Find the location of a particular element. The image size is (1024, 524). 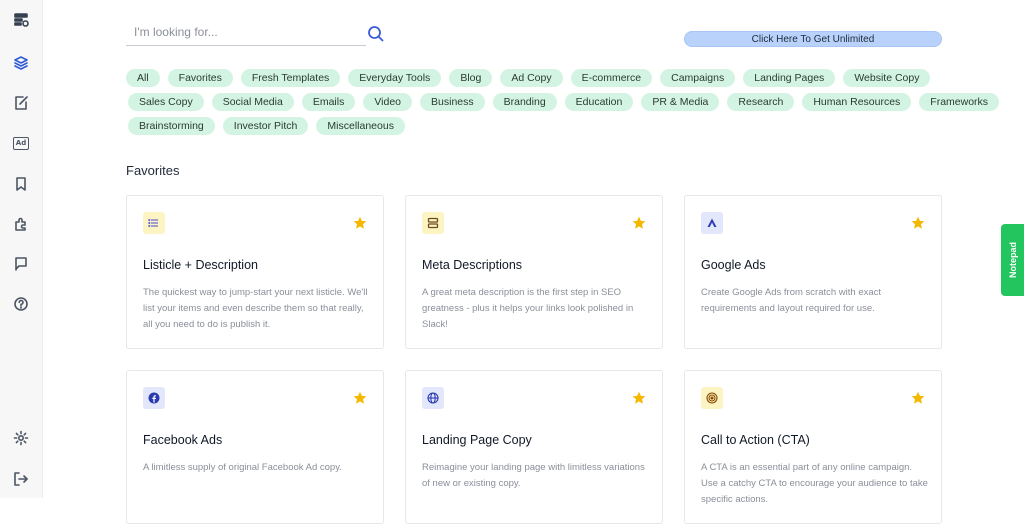

search-icon is located at coordinates (376, 34).